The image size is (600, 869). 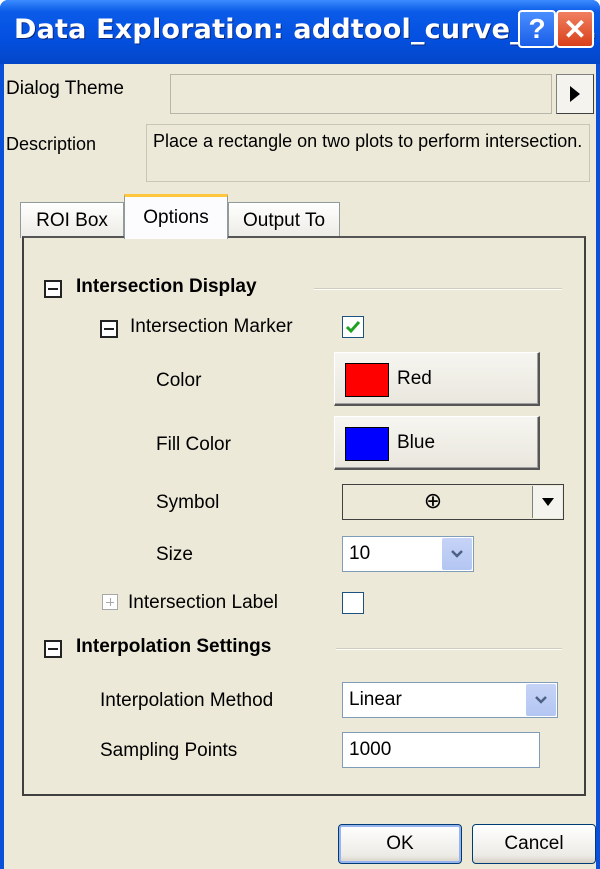 I want to click on triangle-down-icon, so click(x=547, y=502).